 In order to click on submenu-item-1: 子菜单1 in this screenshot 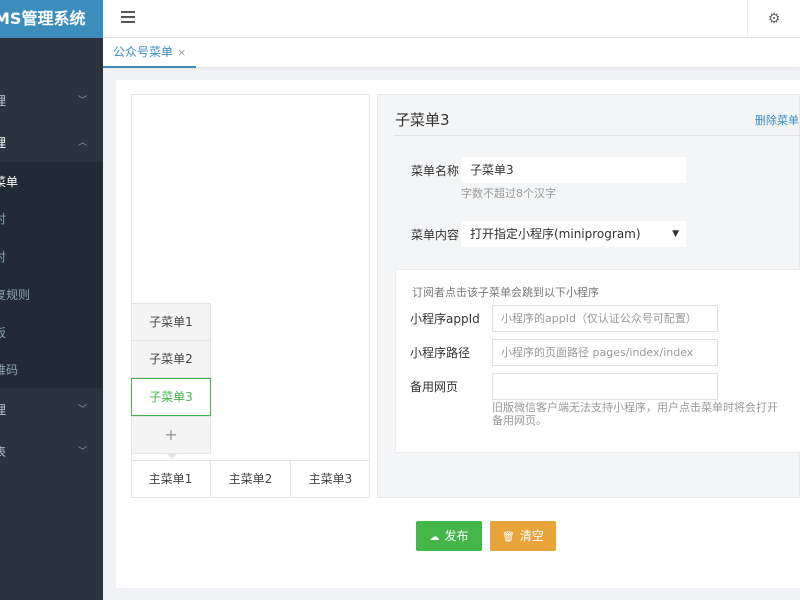, I will do `click(171, 322)`.